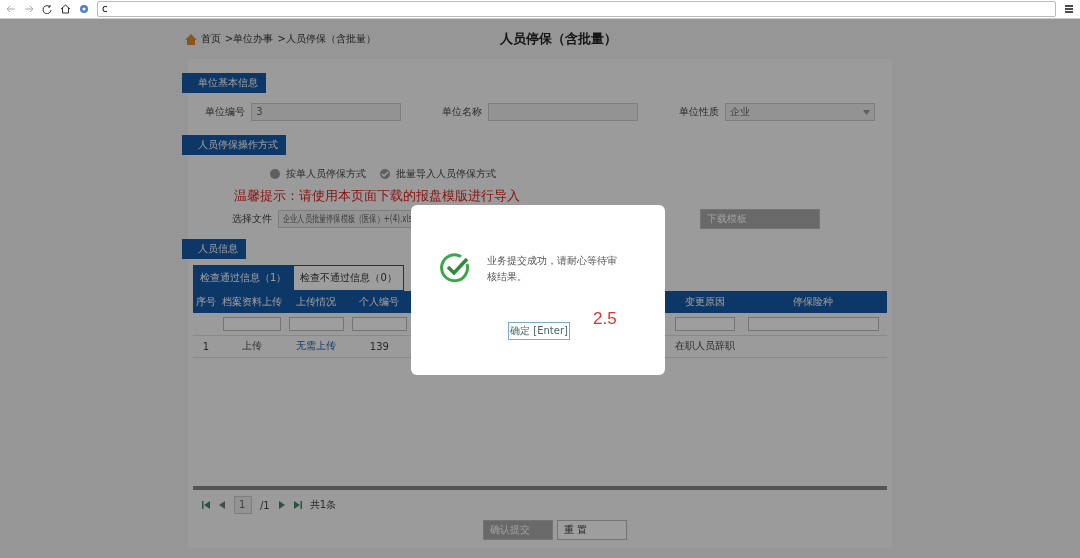 The image size is (1080, 558). What do you see at coordinates (462, 112) in the screenshot?
I see `field-label: 单位名称` at bounding box center [462, 112].